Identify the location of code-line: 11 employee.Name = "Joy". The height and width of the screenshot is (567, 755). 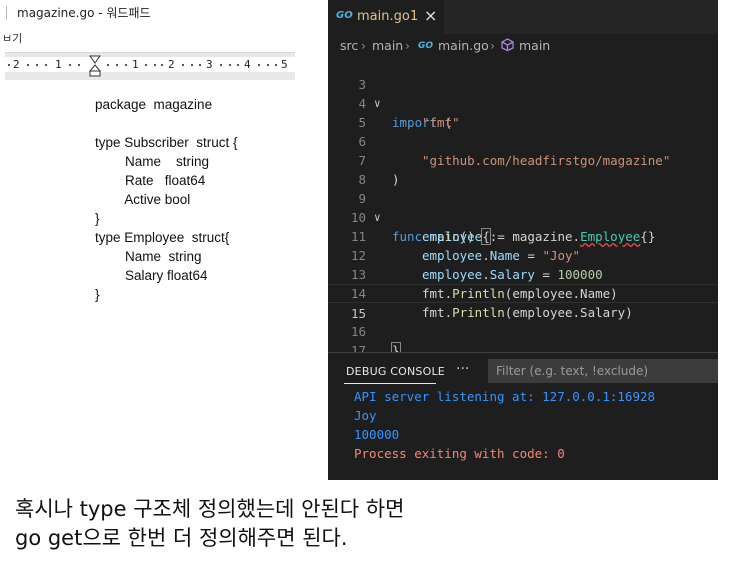
(523, 235).